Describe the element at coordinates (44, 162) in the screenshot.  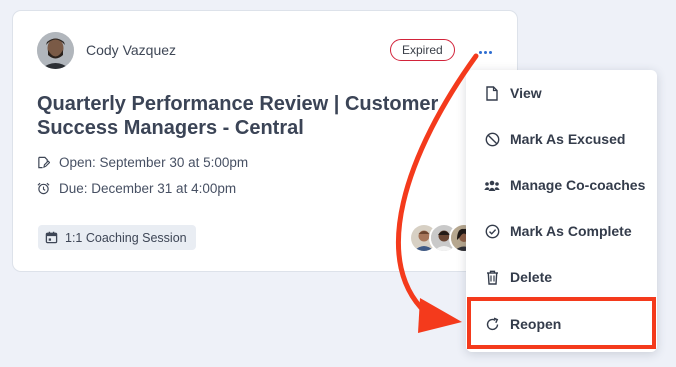
I see `edit-icon` at that location.